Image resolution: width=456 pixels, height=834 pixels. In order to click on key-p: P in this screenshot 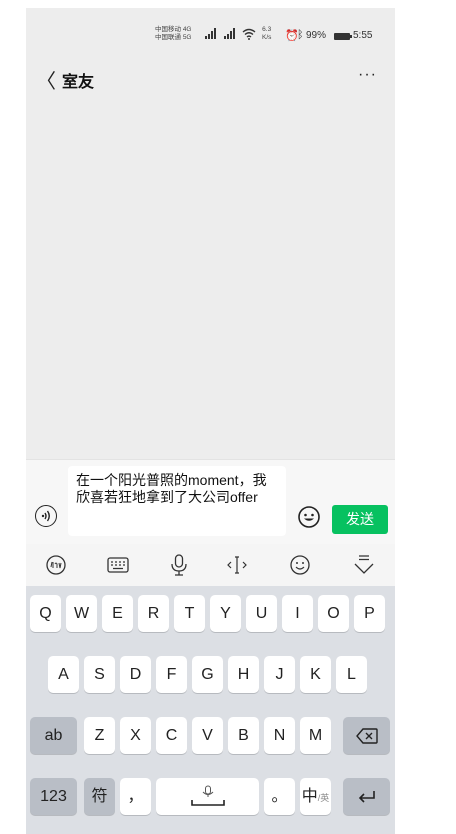, I will do `click(369, 613)`.